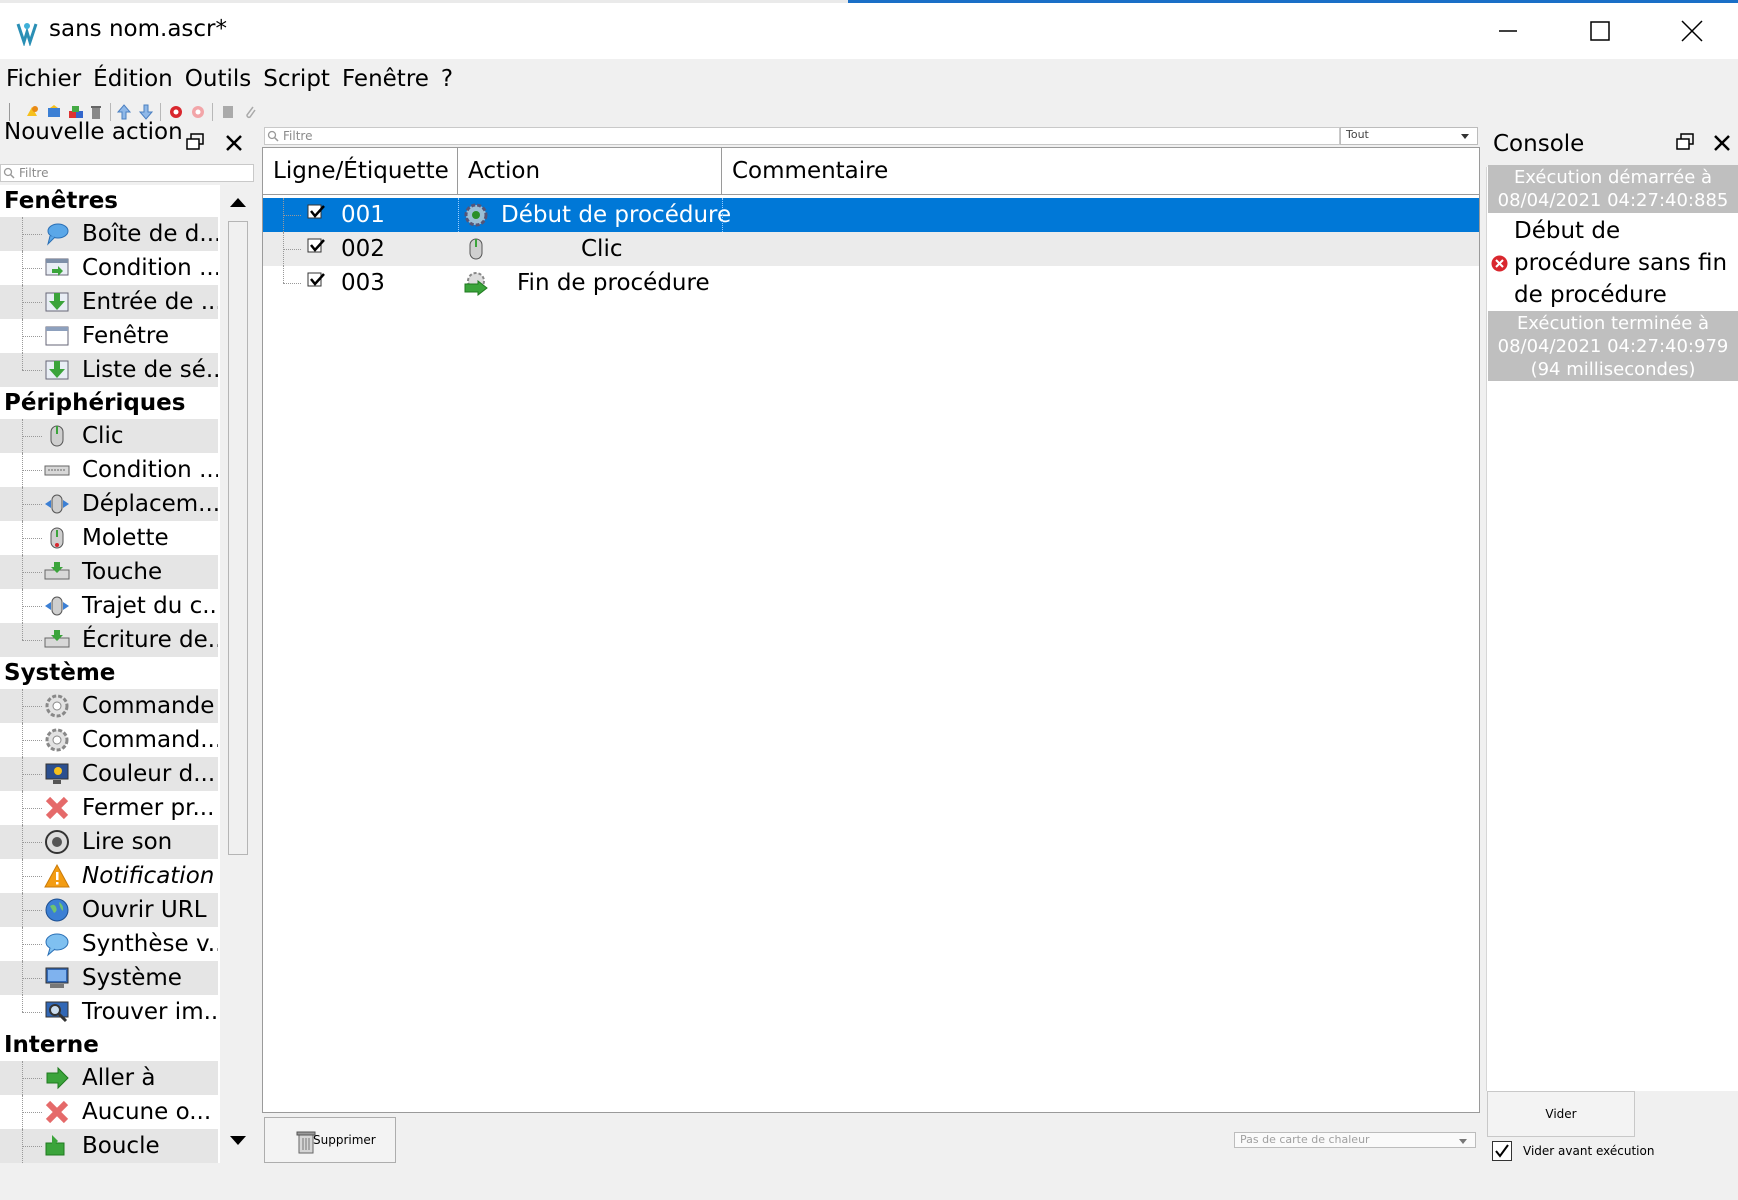 The width and height of the screenshot is (1738, 1200). Describe the element at coordinates (57, 1112) in the screenshot. I see `red-x-icon` at that location.